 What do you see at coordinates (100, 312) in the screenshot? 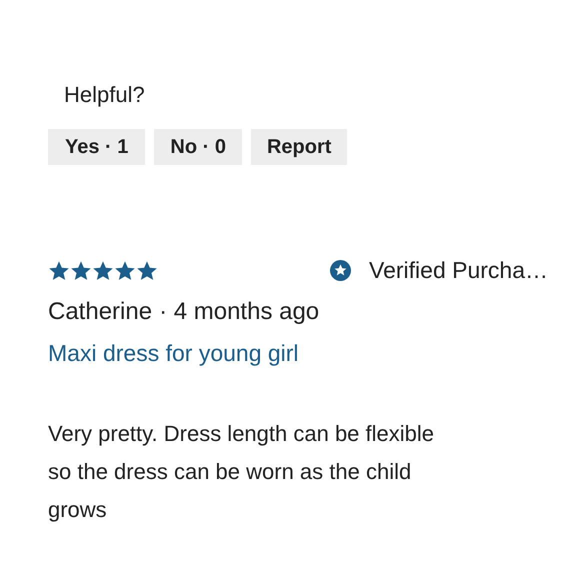
I see `reviewer-name: Catherine` at bounding box center [100, 312].